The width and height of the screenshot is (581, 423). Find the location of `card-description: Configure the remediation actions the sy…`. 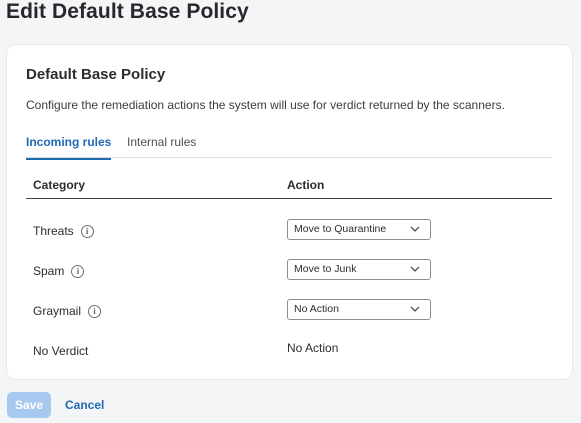

card-description: Configure the remediation actions the sy… is located at coordinates (265, 105).